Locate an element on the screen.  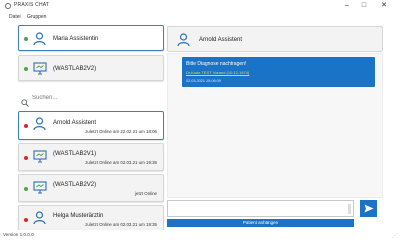
chat-partner-name: Arnold Assistent is located at coordinates (221, 40).